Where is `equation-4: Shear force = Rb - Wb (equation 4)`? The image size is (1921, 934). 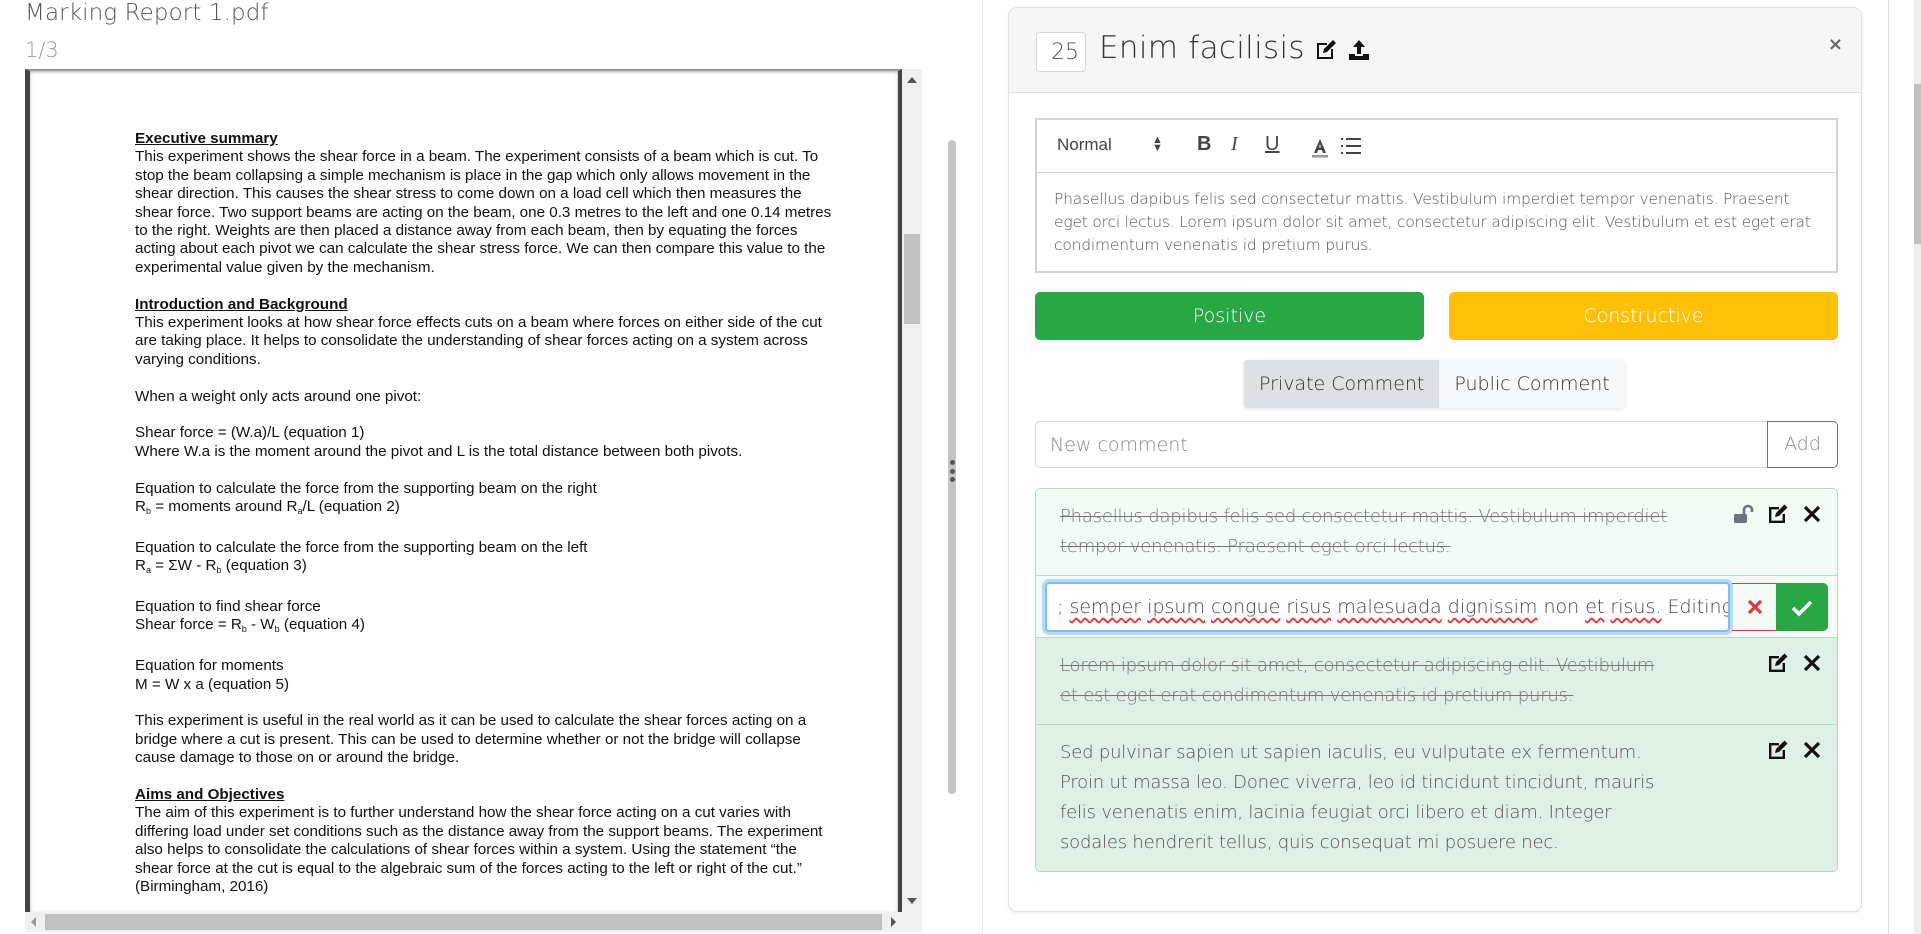 equation-4: Shear force = Rb - Wb (equation 4) is located at coordinates (250, 625).